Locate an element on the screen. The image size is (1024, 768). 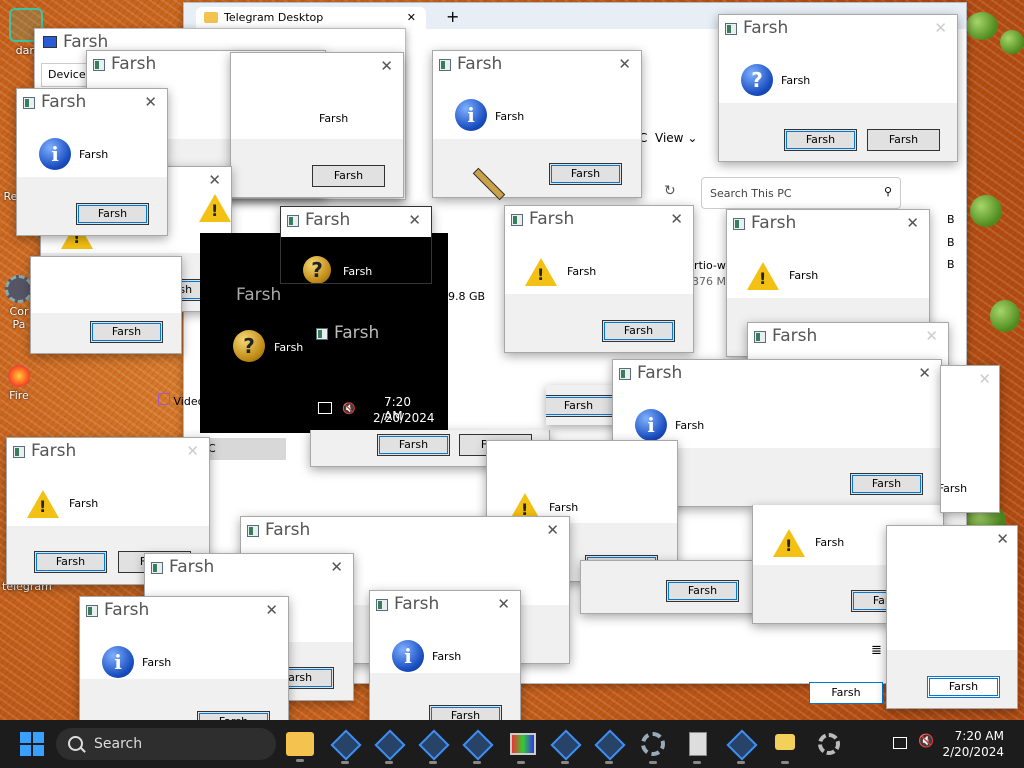
glitch-dialog-title: Farsh is located at coordinates (258, 295).